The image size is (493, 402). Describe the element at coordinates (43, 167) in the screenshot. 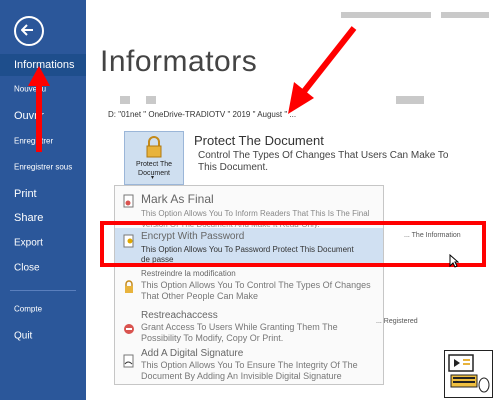

I see `sidebar-item-save-as: Enregistrer sous` at that location.